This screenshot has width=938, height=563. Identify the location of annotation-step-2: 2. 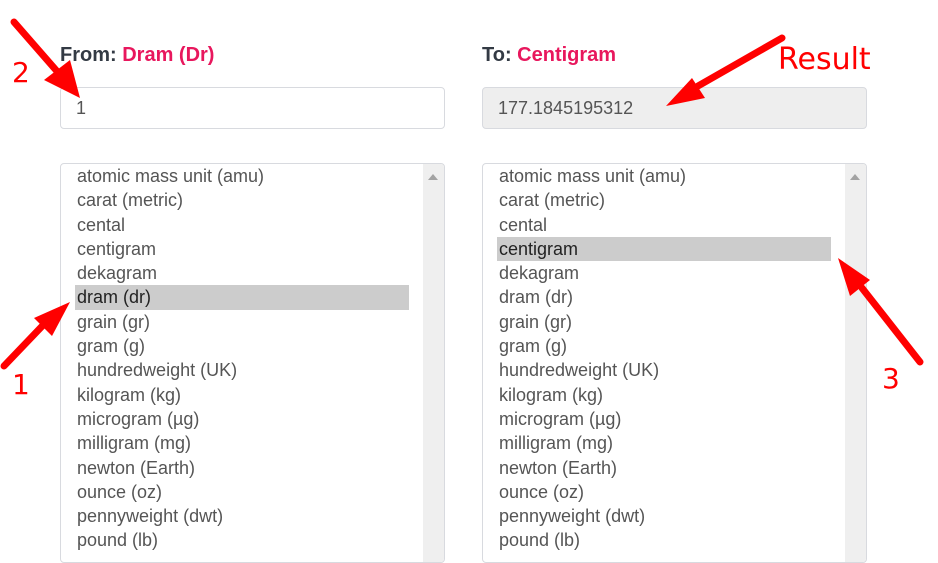
(21, 72).